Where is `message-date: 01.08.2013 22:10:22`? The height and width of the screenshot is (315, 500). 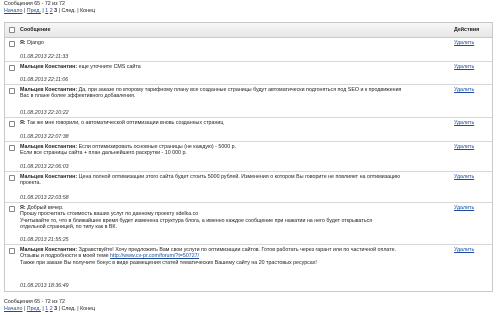 message-date: 01.08.2013 22:10:22 is located at coordinates (44, 113).